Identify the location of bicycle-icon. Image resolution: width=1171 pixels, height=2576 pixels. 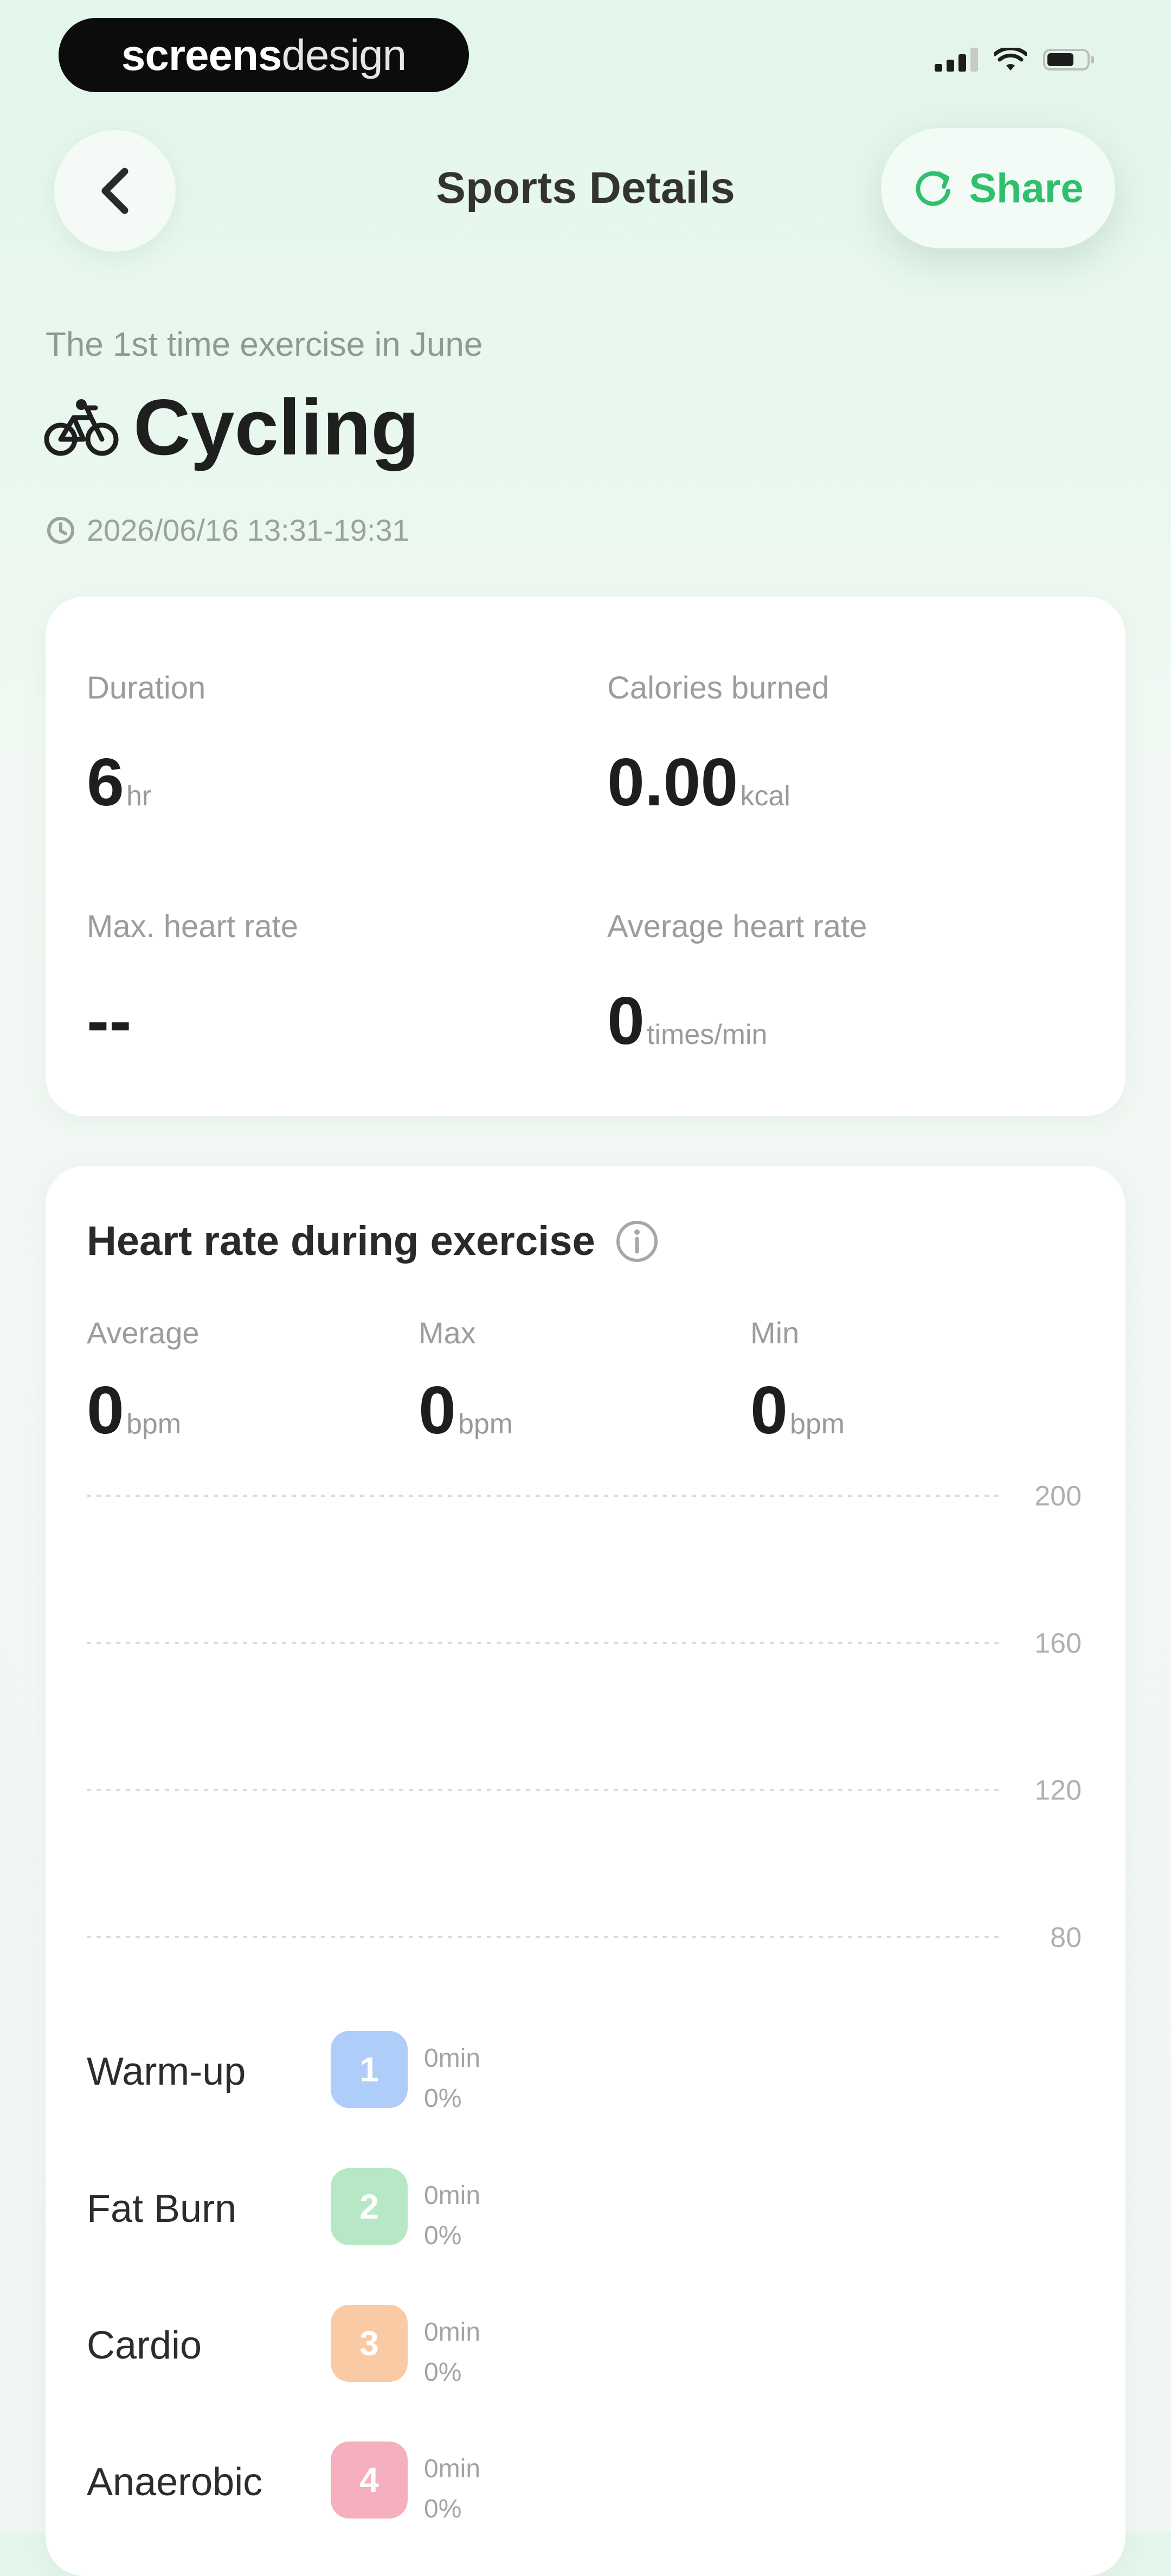
(81, 427).